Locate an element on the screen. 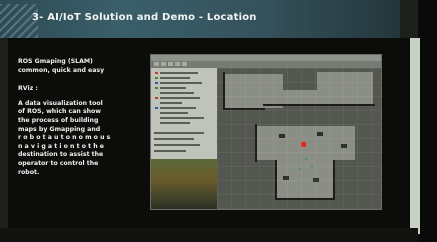 This screenshot has width=437, height=242. displays-panel is located at coordinates (184, 138).